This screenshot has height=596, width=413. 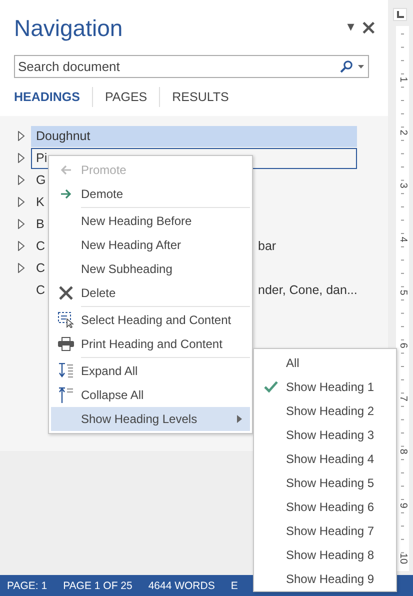 I want to click on menu-item: Show Heading 7, so click(x=325, y=531).